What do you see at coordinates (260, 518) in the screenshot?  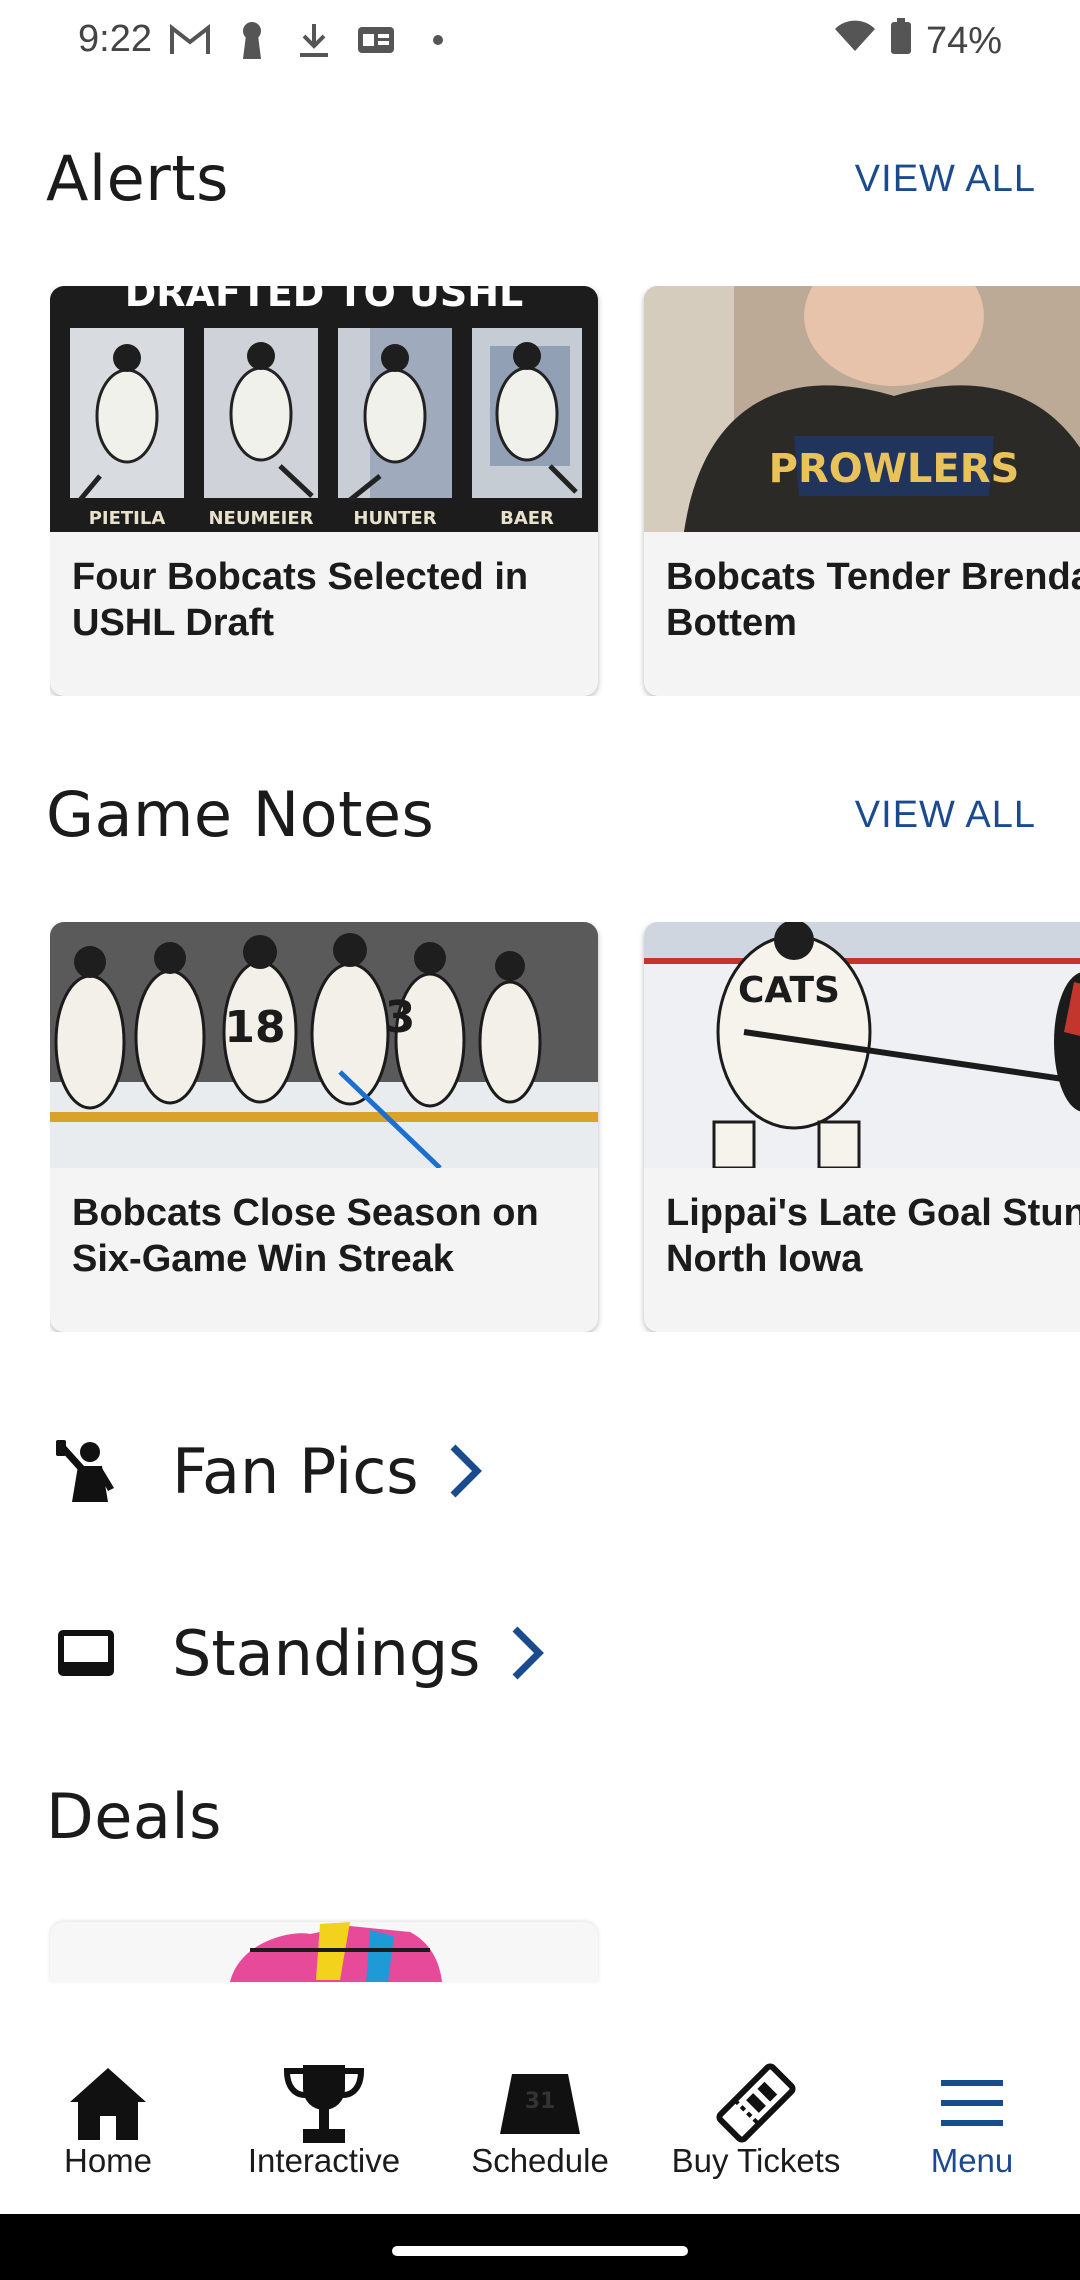 I see `player-name: NEUMEIER` at bounding box center [260, 518].